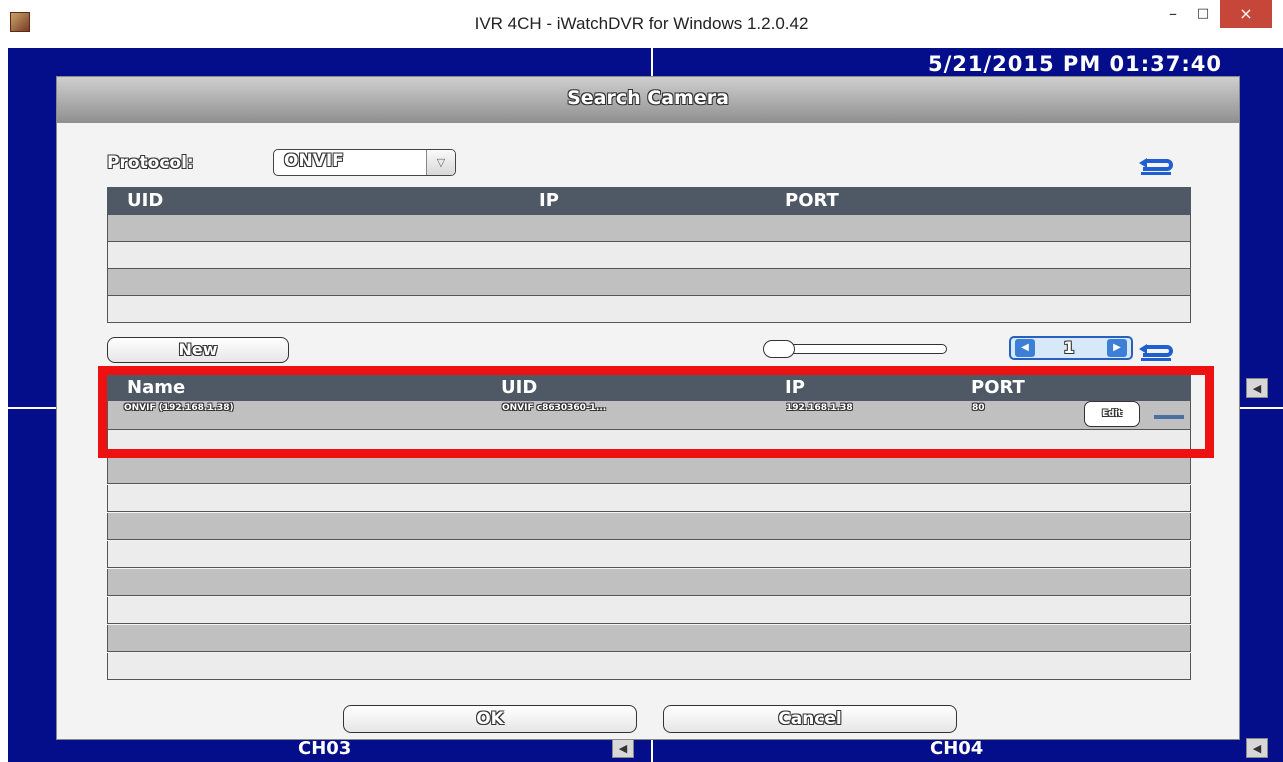 This screenshot has height=762, width=1283. Describe the element at coordinates (549, 200) in the screenshot. I see `column-header-ip: IP` at that location.